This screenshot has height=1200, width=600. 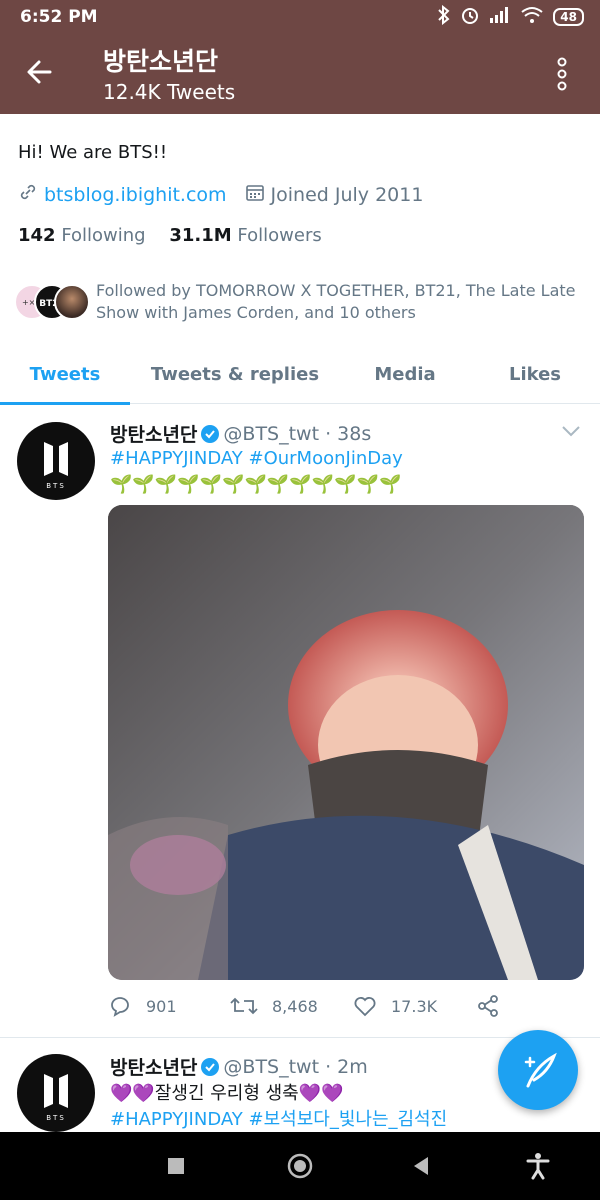 What do you see at coordinates (142, 1006) in the screenshot?
I see `reply-button: 901` at bounding box center [142, 1006].